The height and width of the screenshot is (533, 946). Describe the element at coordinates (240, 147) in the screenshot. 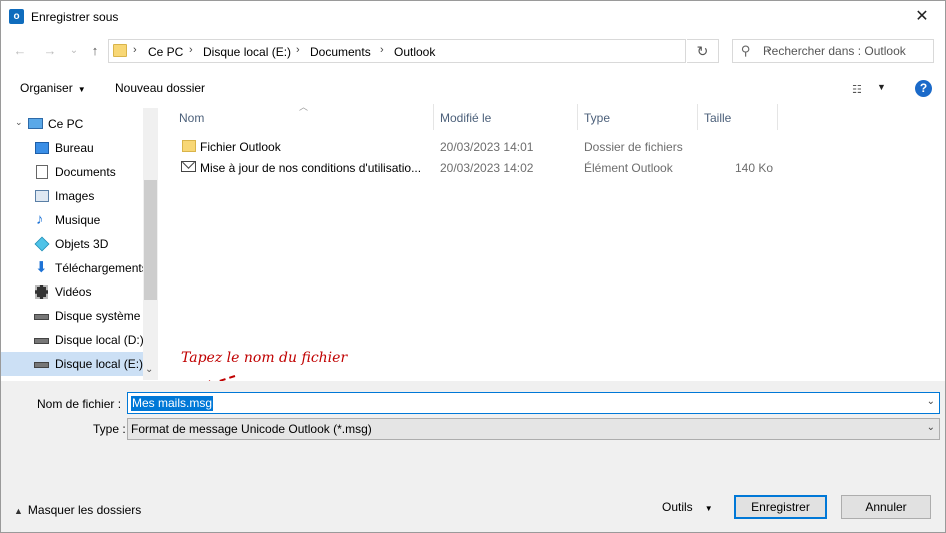

I see `file-name: Fichier Outlook` at that location.